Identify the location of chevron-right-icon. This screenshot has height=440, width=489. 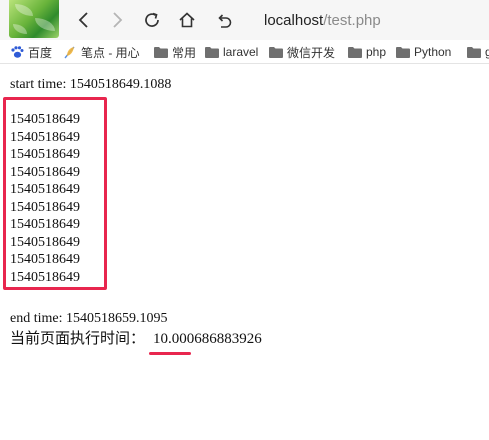
(118, 20).